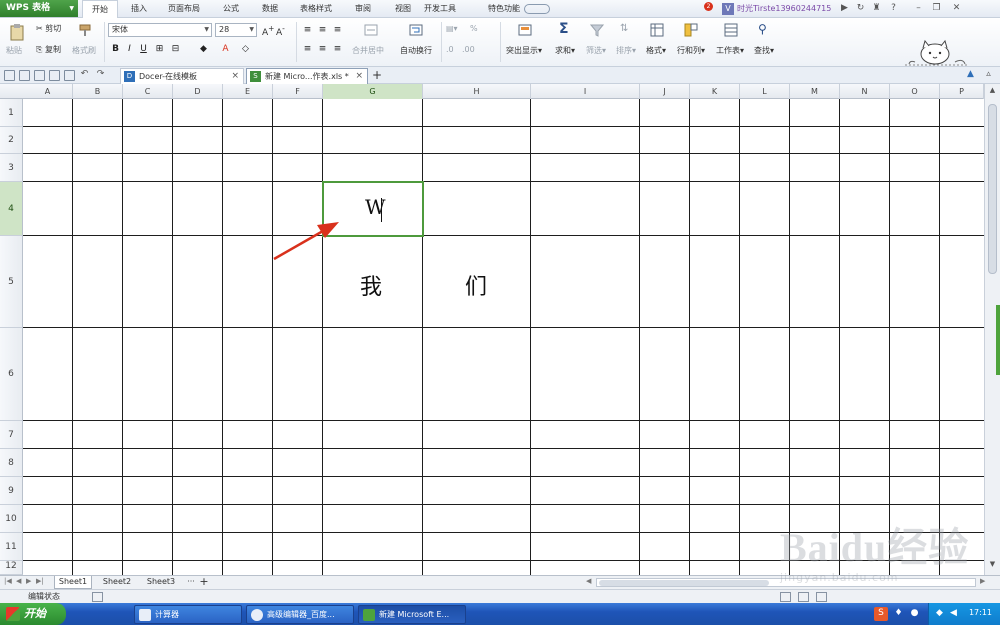 This screenshot has height=625, width=1000. Describe the element at coordinates (452, 28) in the screenshot. I see `number-format-icon: ▤▾` at that location.